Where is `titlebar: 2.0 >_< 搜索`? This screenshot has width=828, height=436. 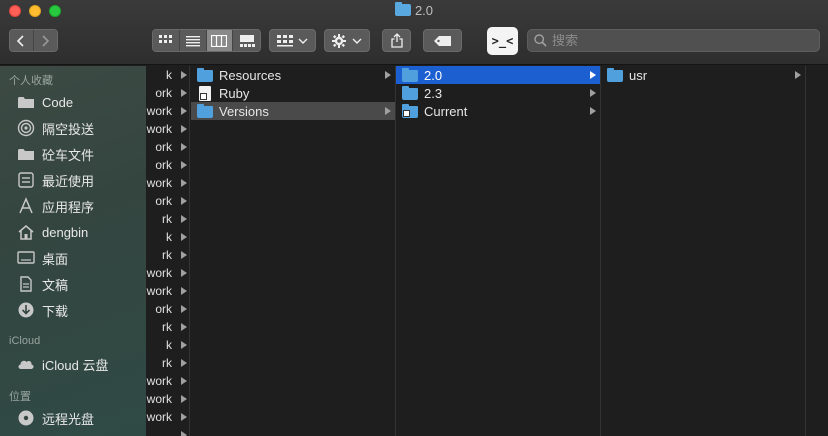 titlebar: 2.0 >_< 搜索 is located at coordinates (414, 32).